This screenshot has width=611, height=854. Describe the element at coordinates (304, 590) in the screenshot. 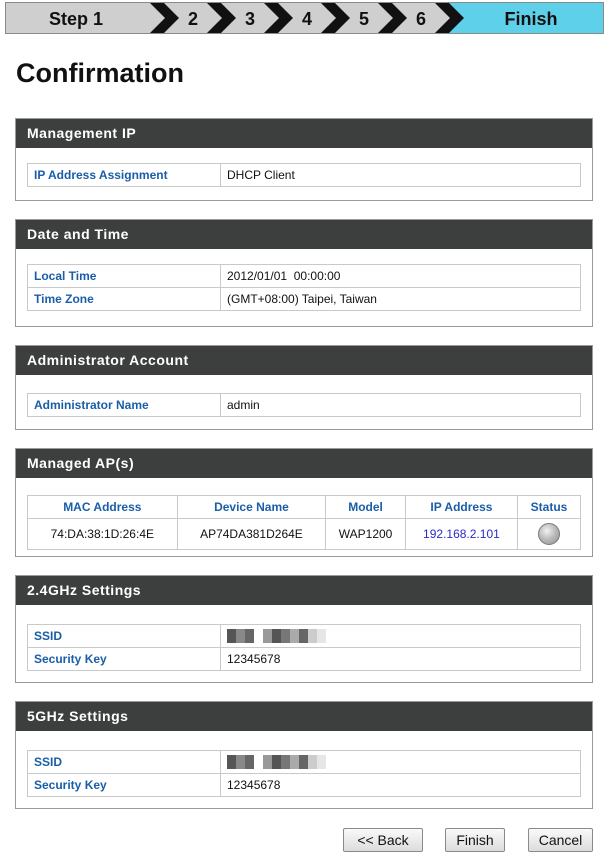

I see `wifi-24ghz-heading: 2.4GHz Settings` at that location.